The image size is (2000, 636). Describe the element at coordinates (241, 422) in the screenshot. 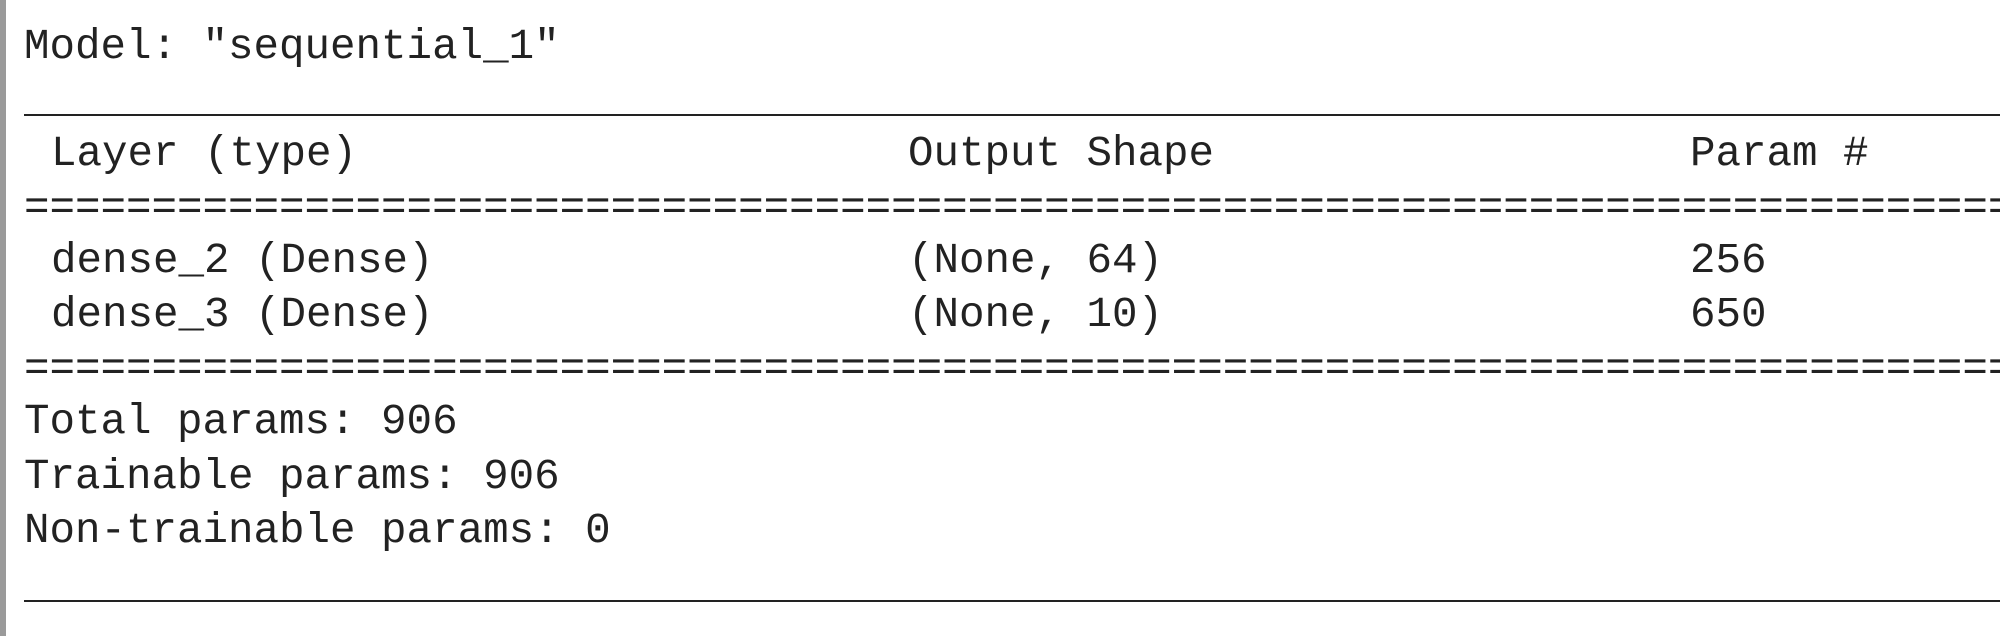

I see `total-params: Total params: 906` at that location.